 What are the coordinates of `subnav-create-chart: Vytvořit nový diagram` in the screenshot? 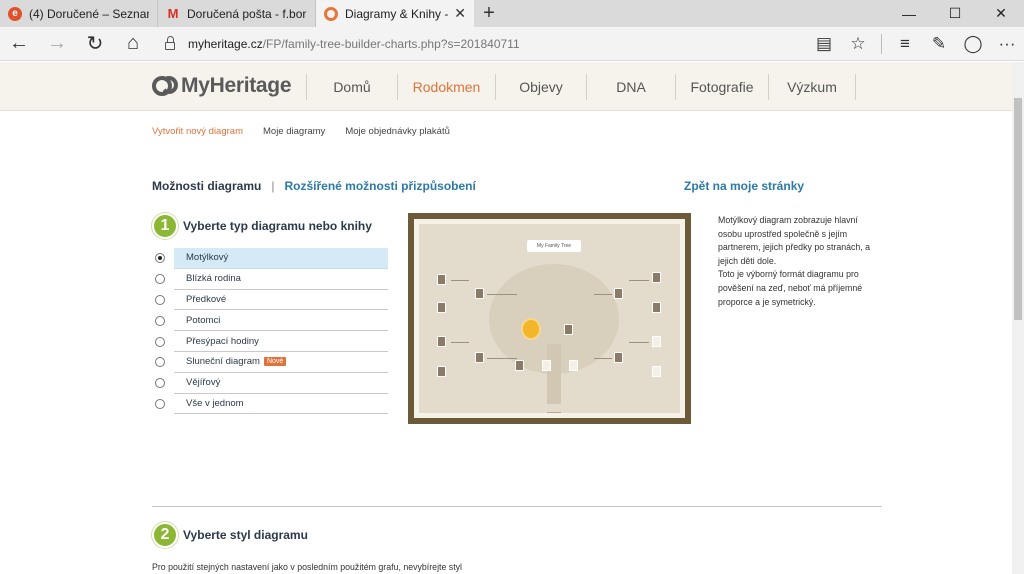 It's located at (197, 131).